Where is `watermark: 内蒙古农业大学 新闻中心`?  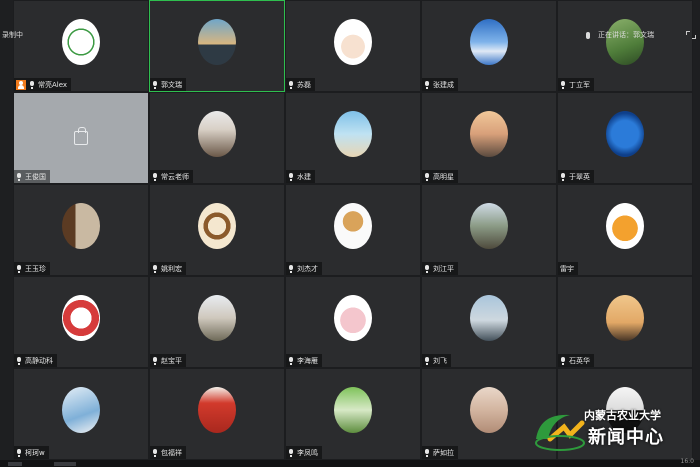 watermark: 内蒙古农业大学 新闻中心 is located at coordinates (615, 432).